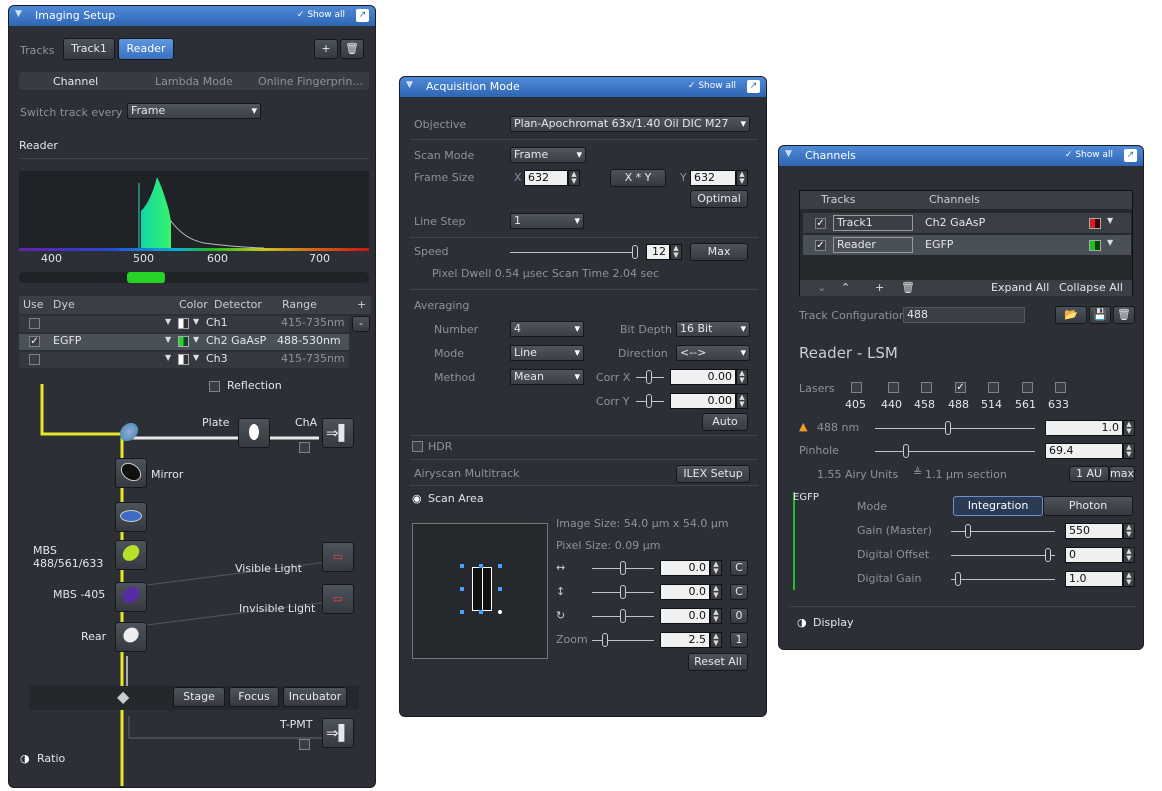 The image size is (1162, 791). I want to click on offset-slider-track, so click(1003, 555).